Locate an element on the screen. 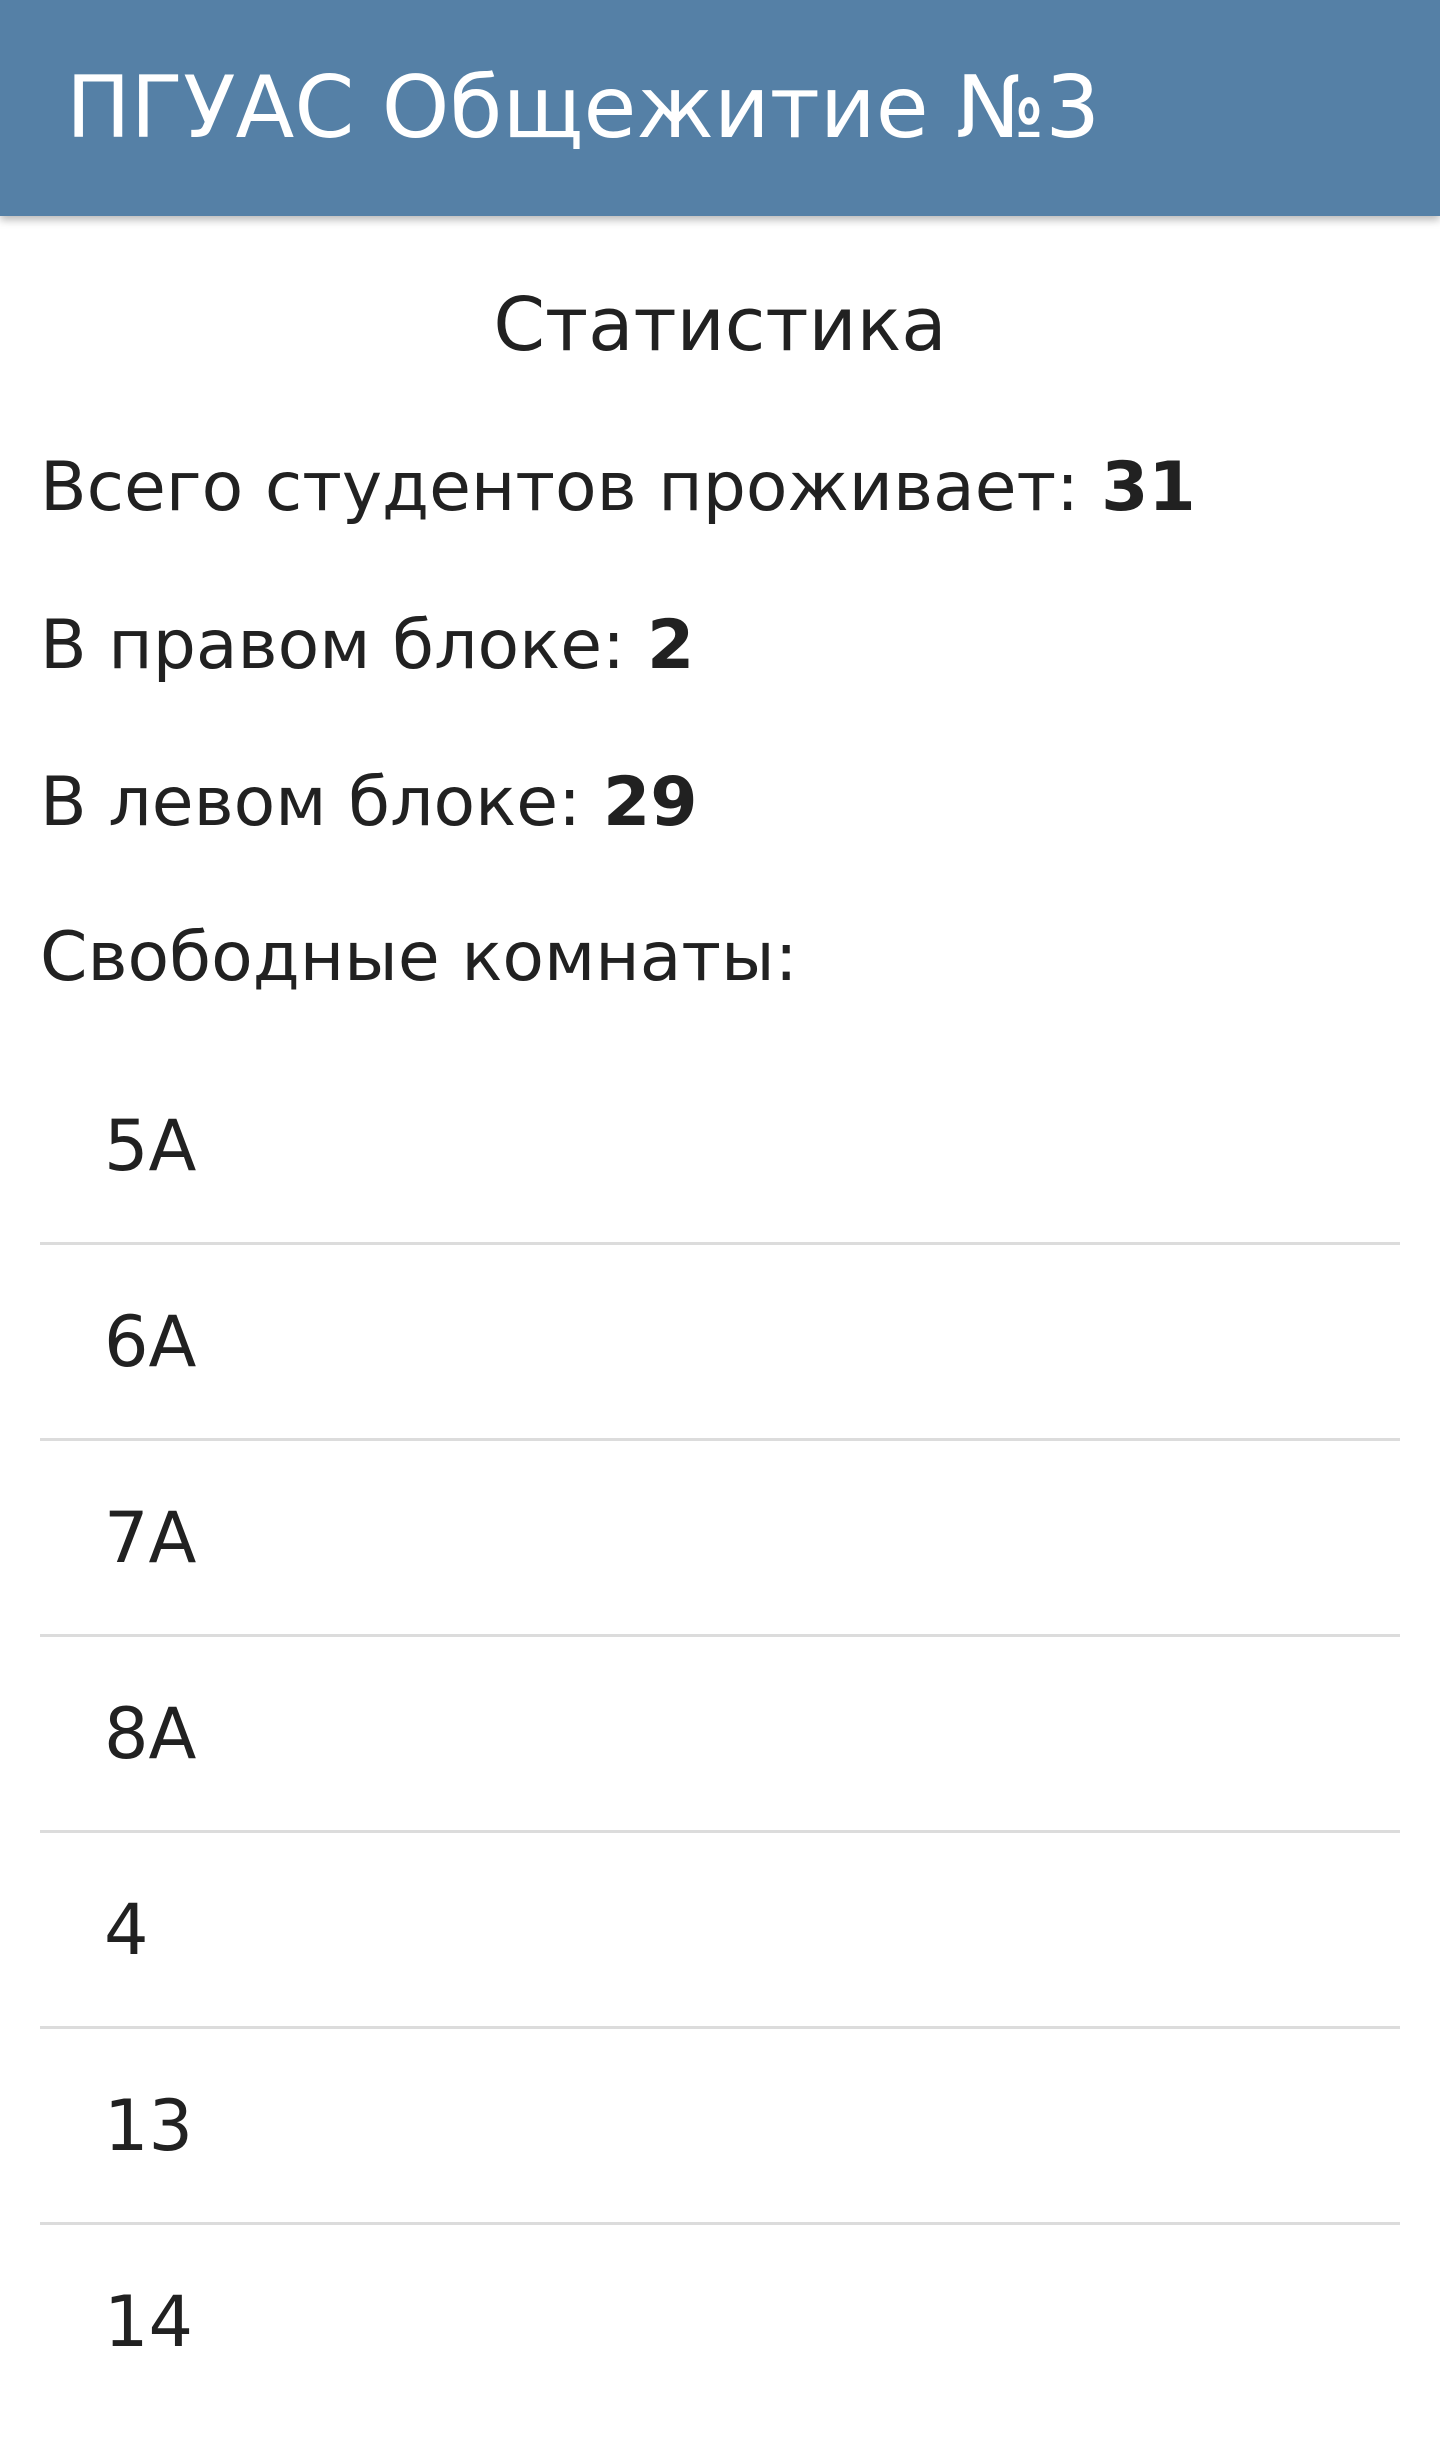  left-block-label: В левом блоке: is located at coordinates (310, 802).